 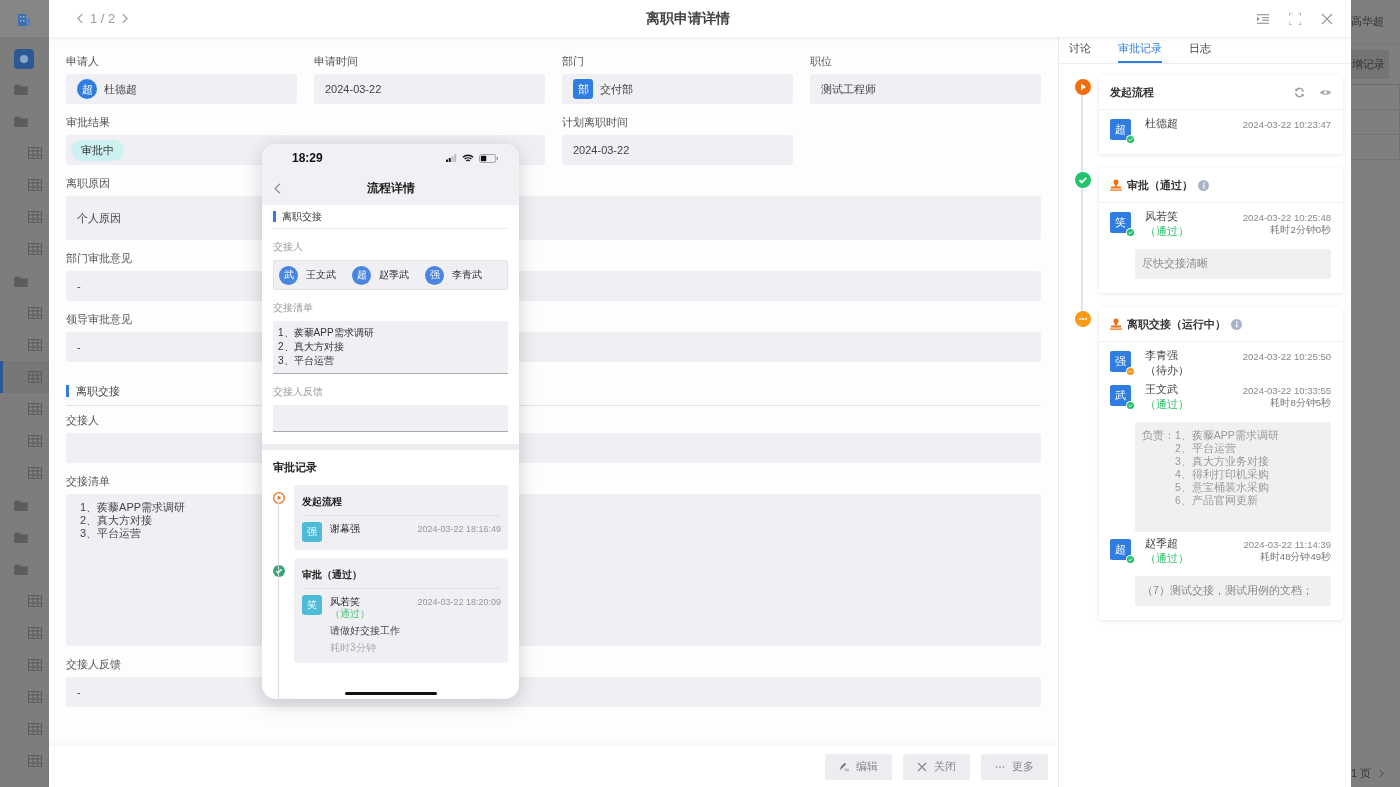 What do you see at coordinates (583, 89) in the screenshot?
I see `department-avatar: 部` at bounding box center [583, 89].